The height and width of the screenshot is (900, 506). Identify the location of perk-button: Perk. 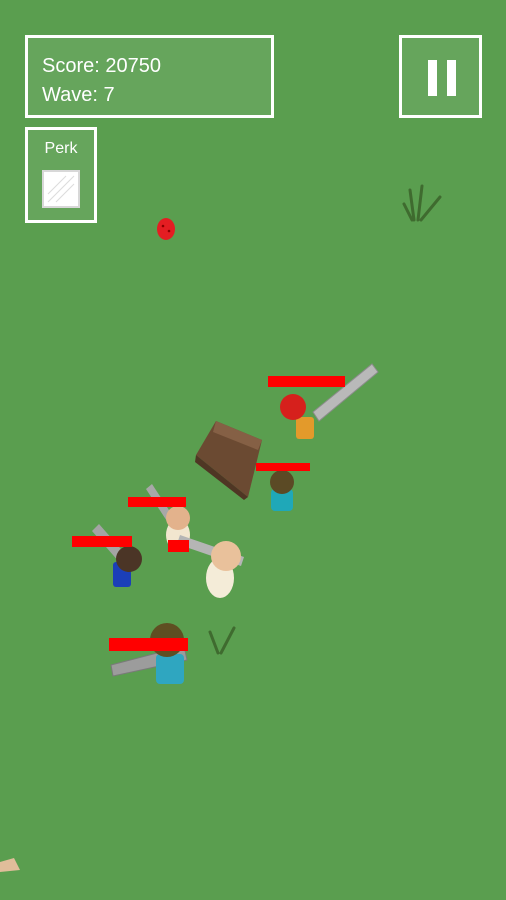
(61, 175).